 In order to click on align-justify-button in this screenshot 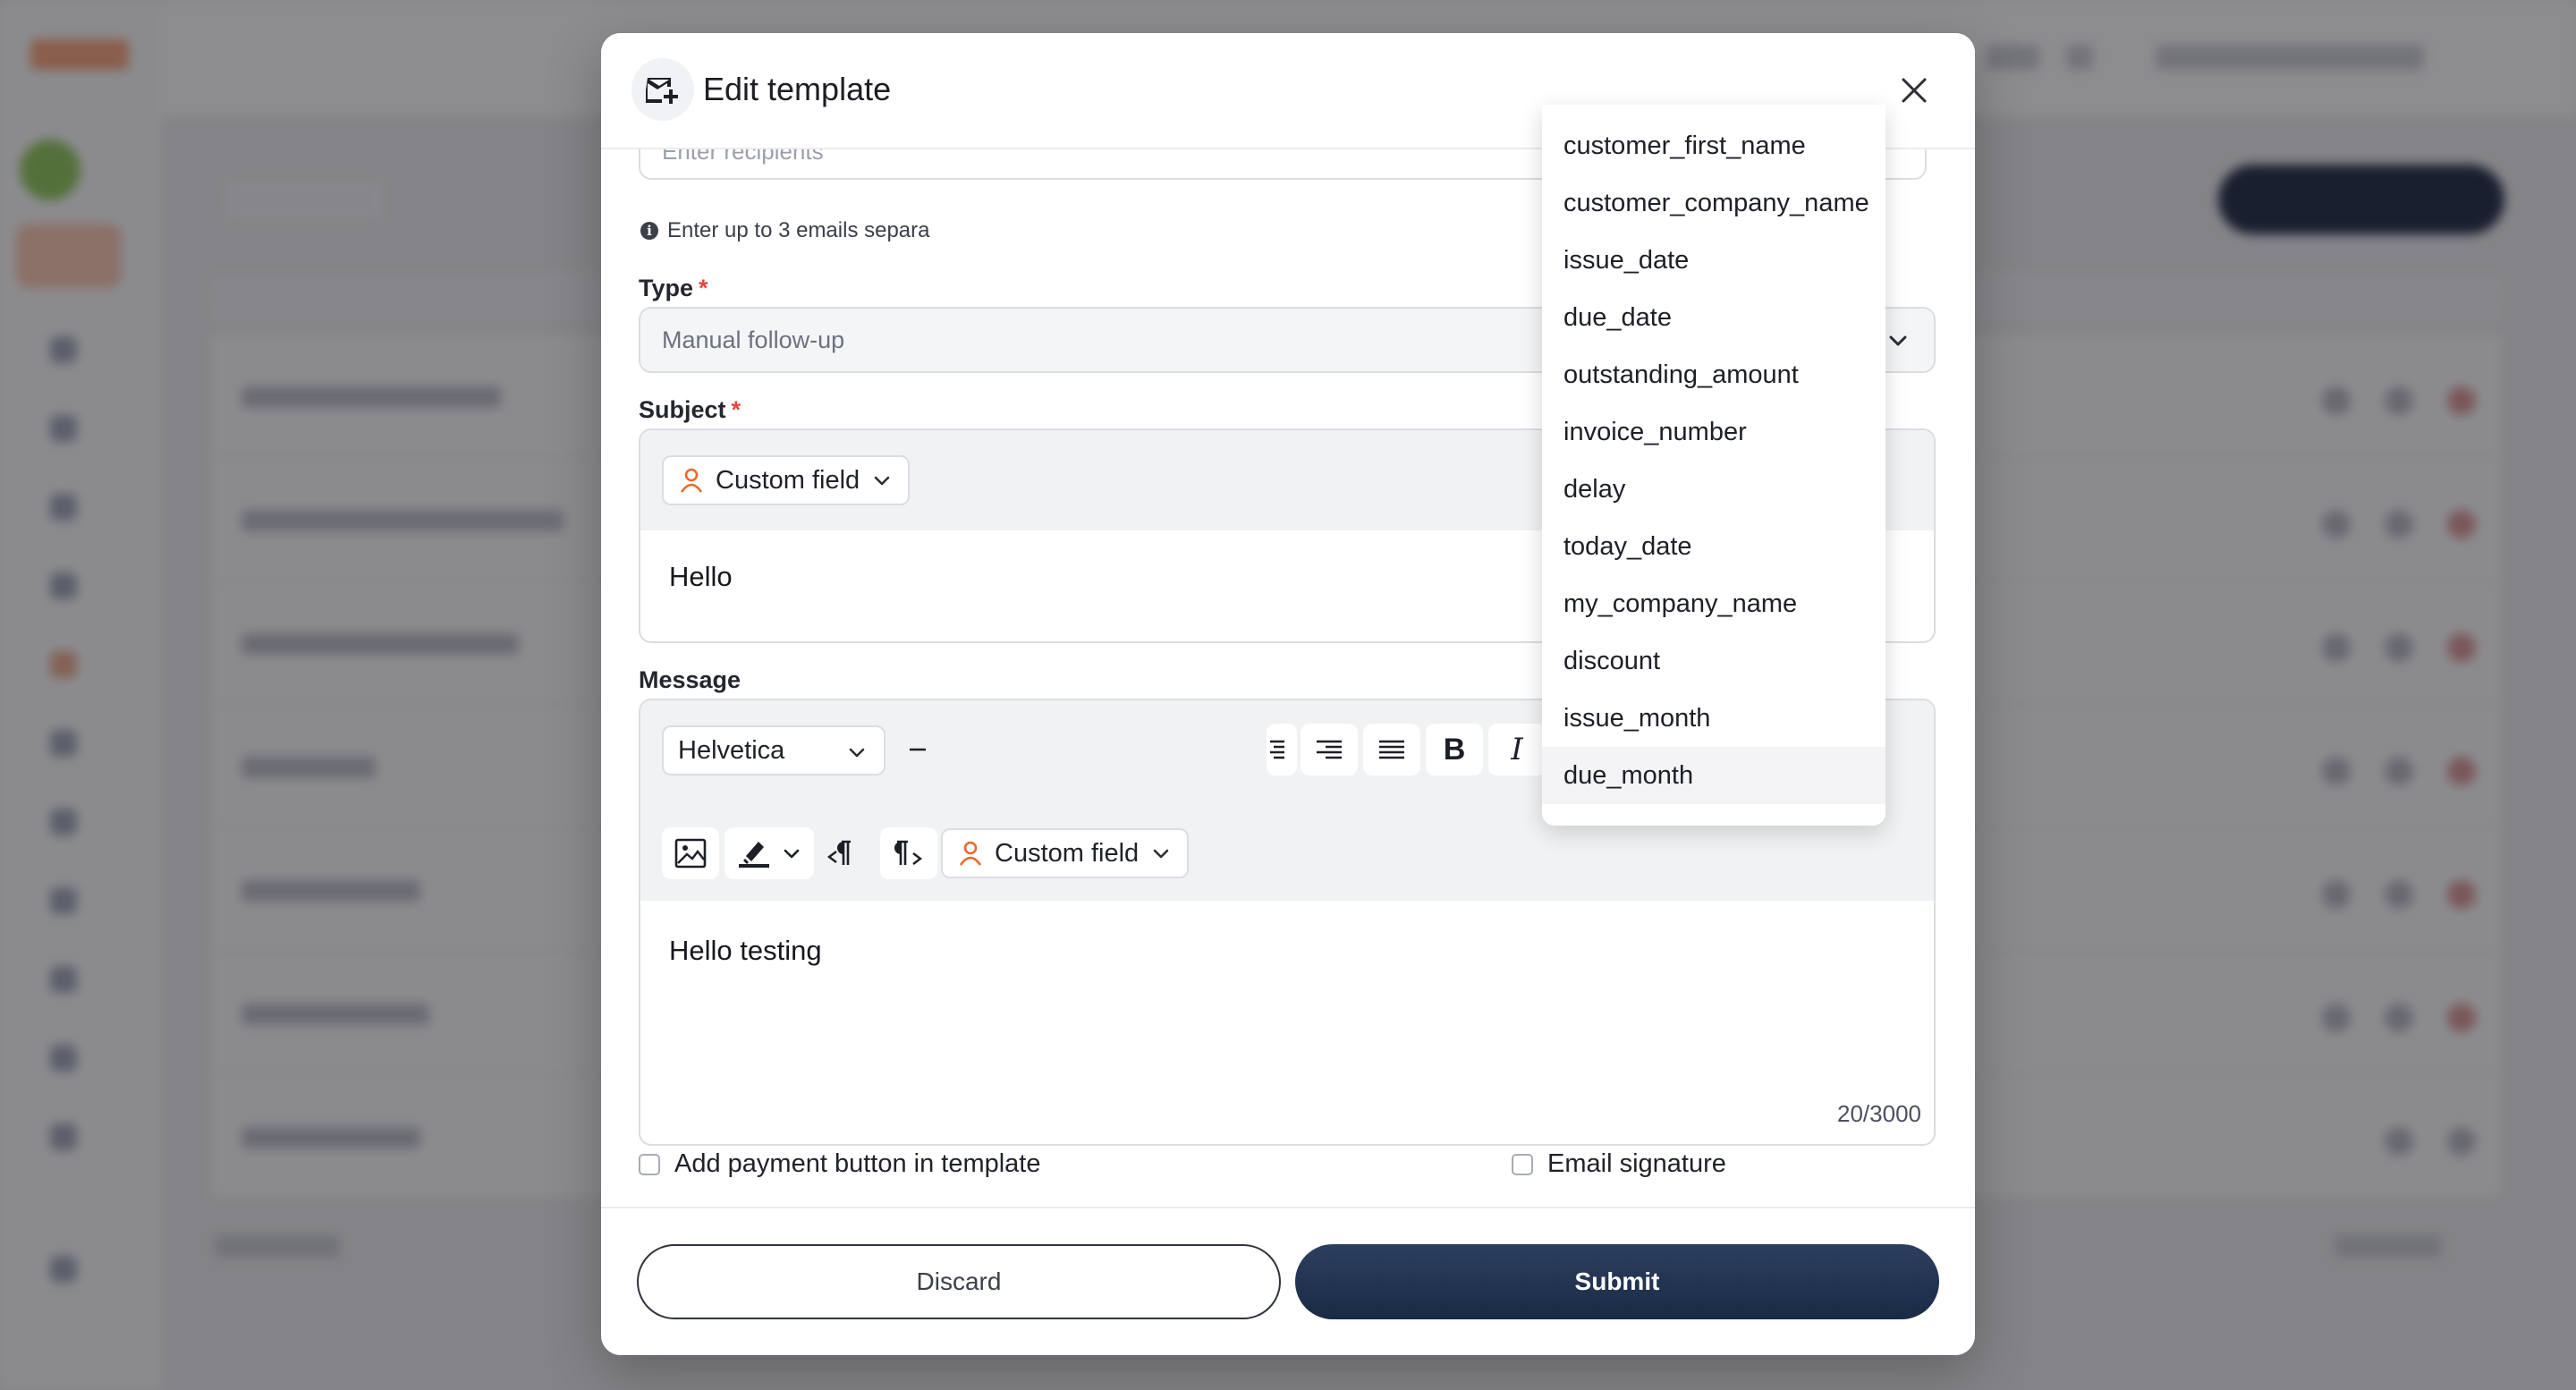, I will do `click(1391, 750)`.